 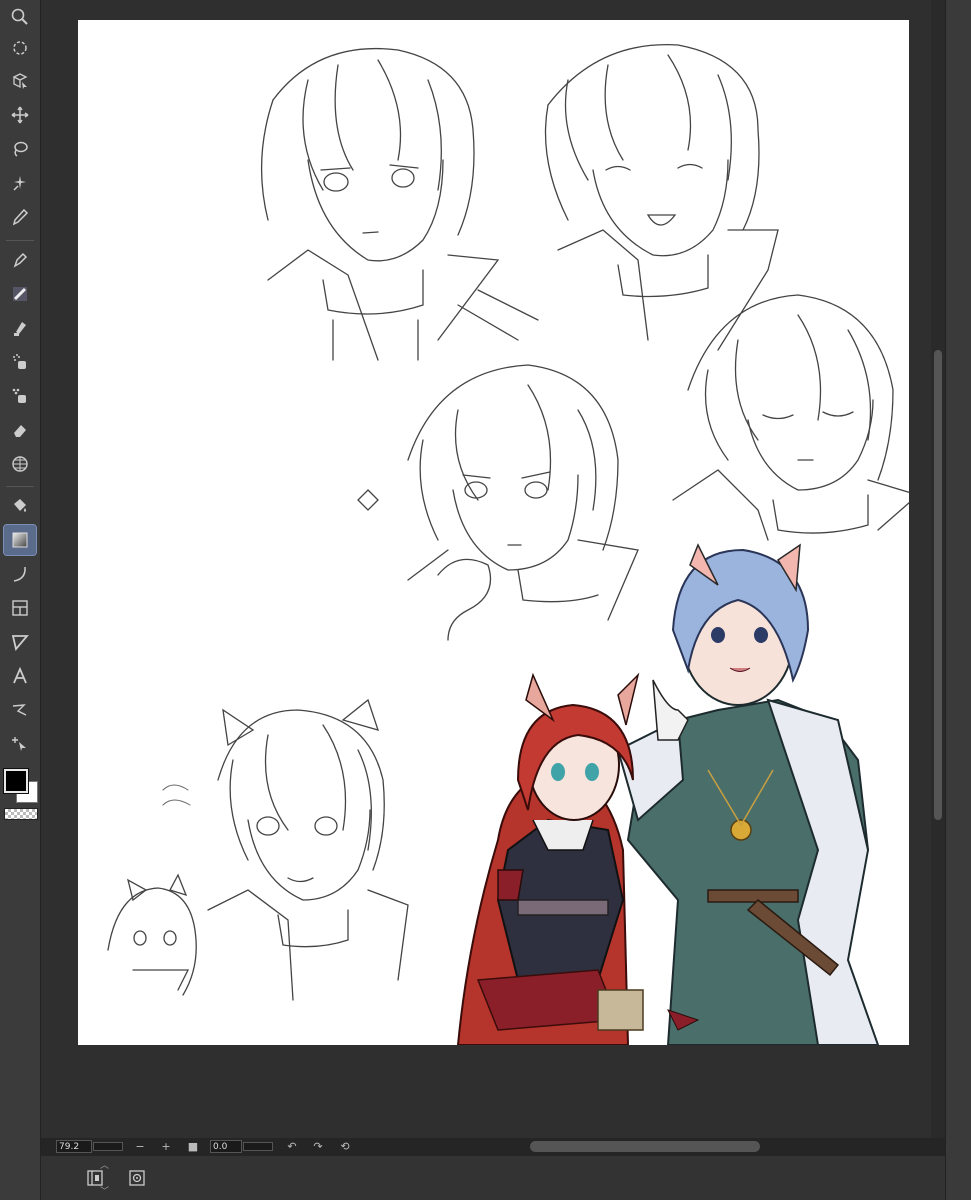 I want to click on transparent-color-swatch, so click(x=21, y=814).